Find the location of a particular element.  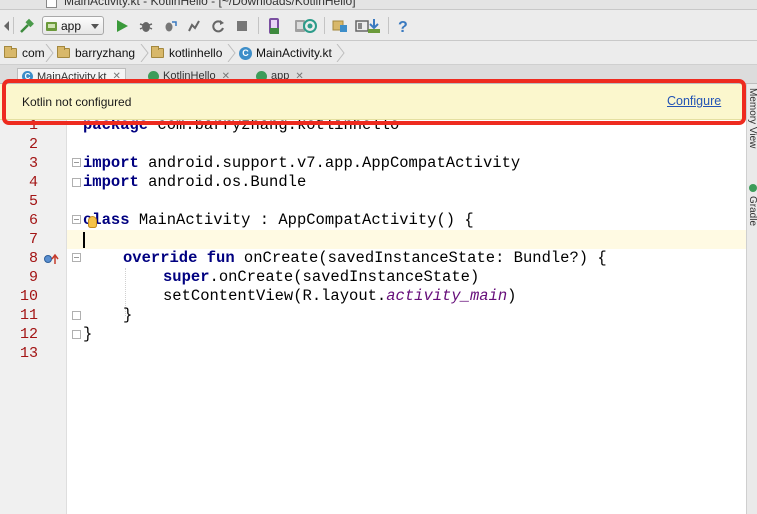

breadcrumb-label: kotlinhello is located at coordinates (196, 53).